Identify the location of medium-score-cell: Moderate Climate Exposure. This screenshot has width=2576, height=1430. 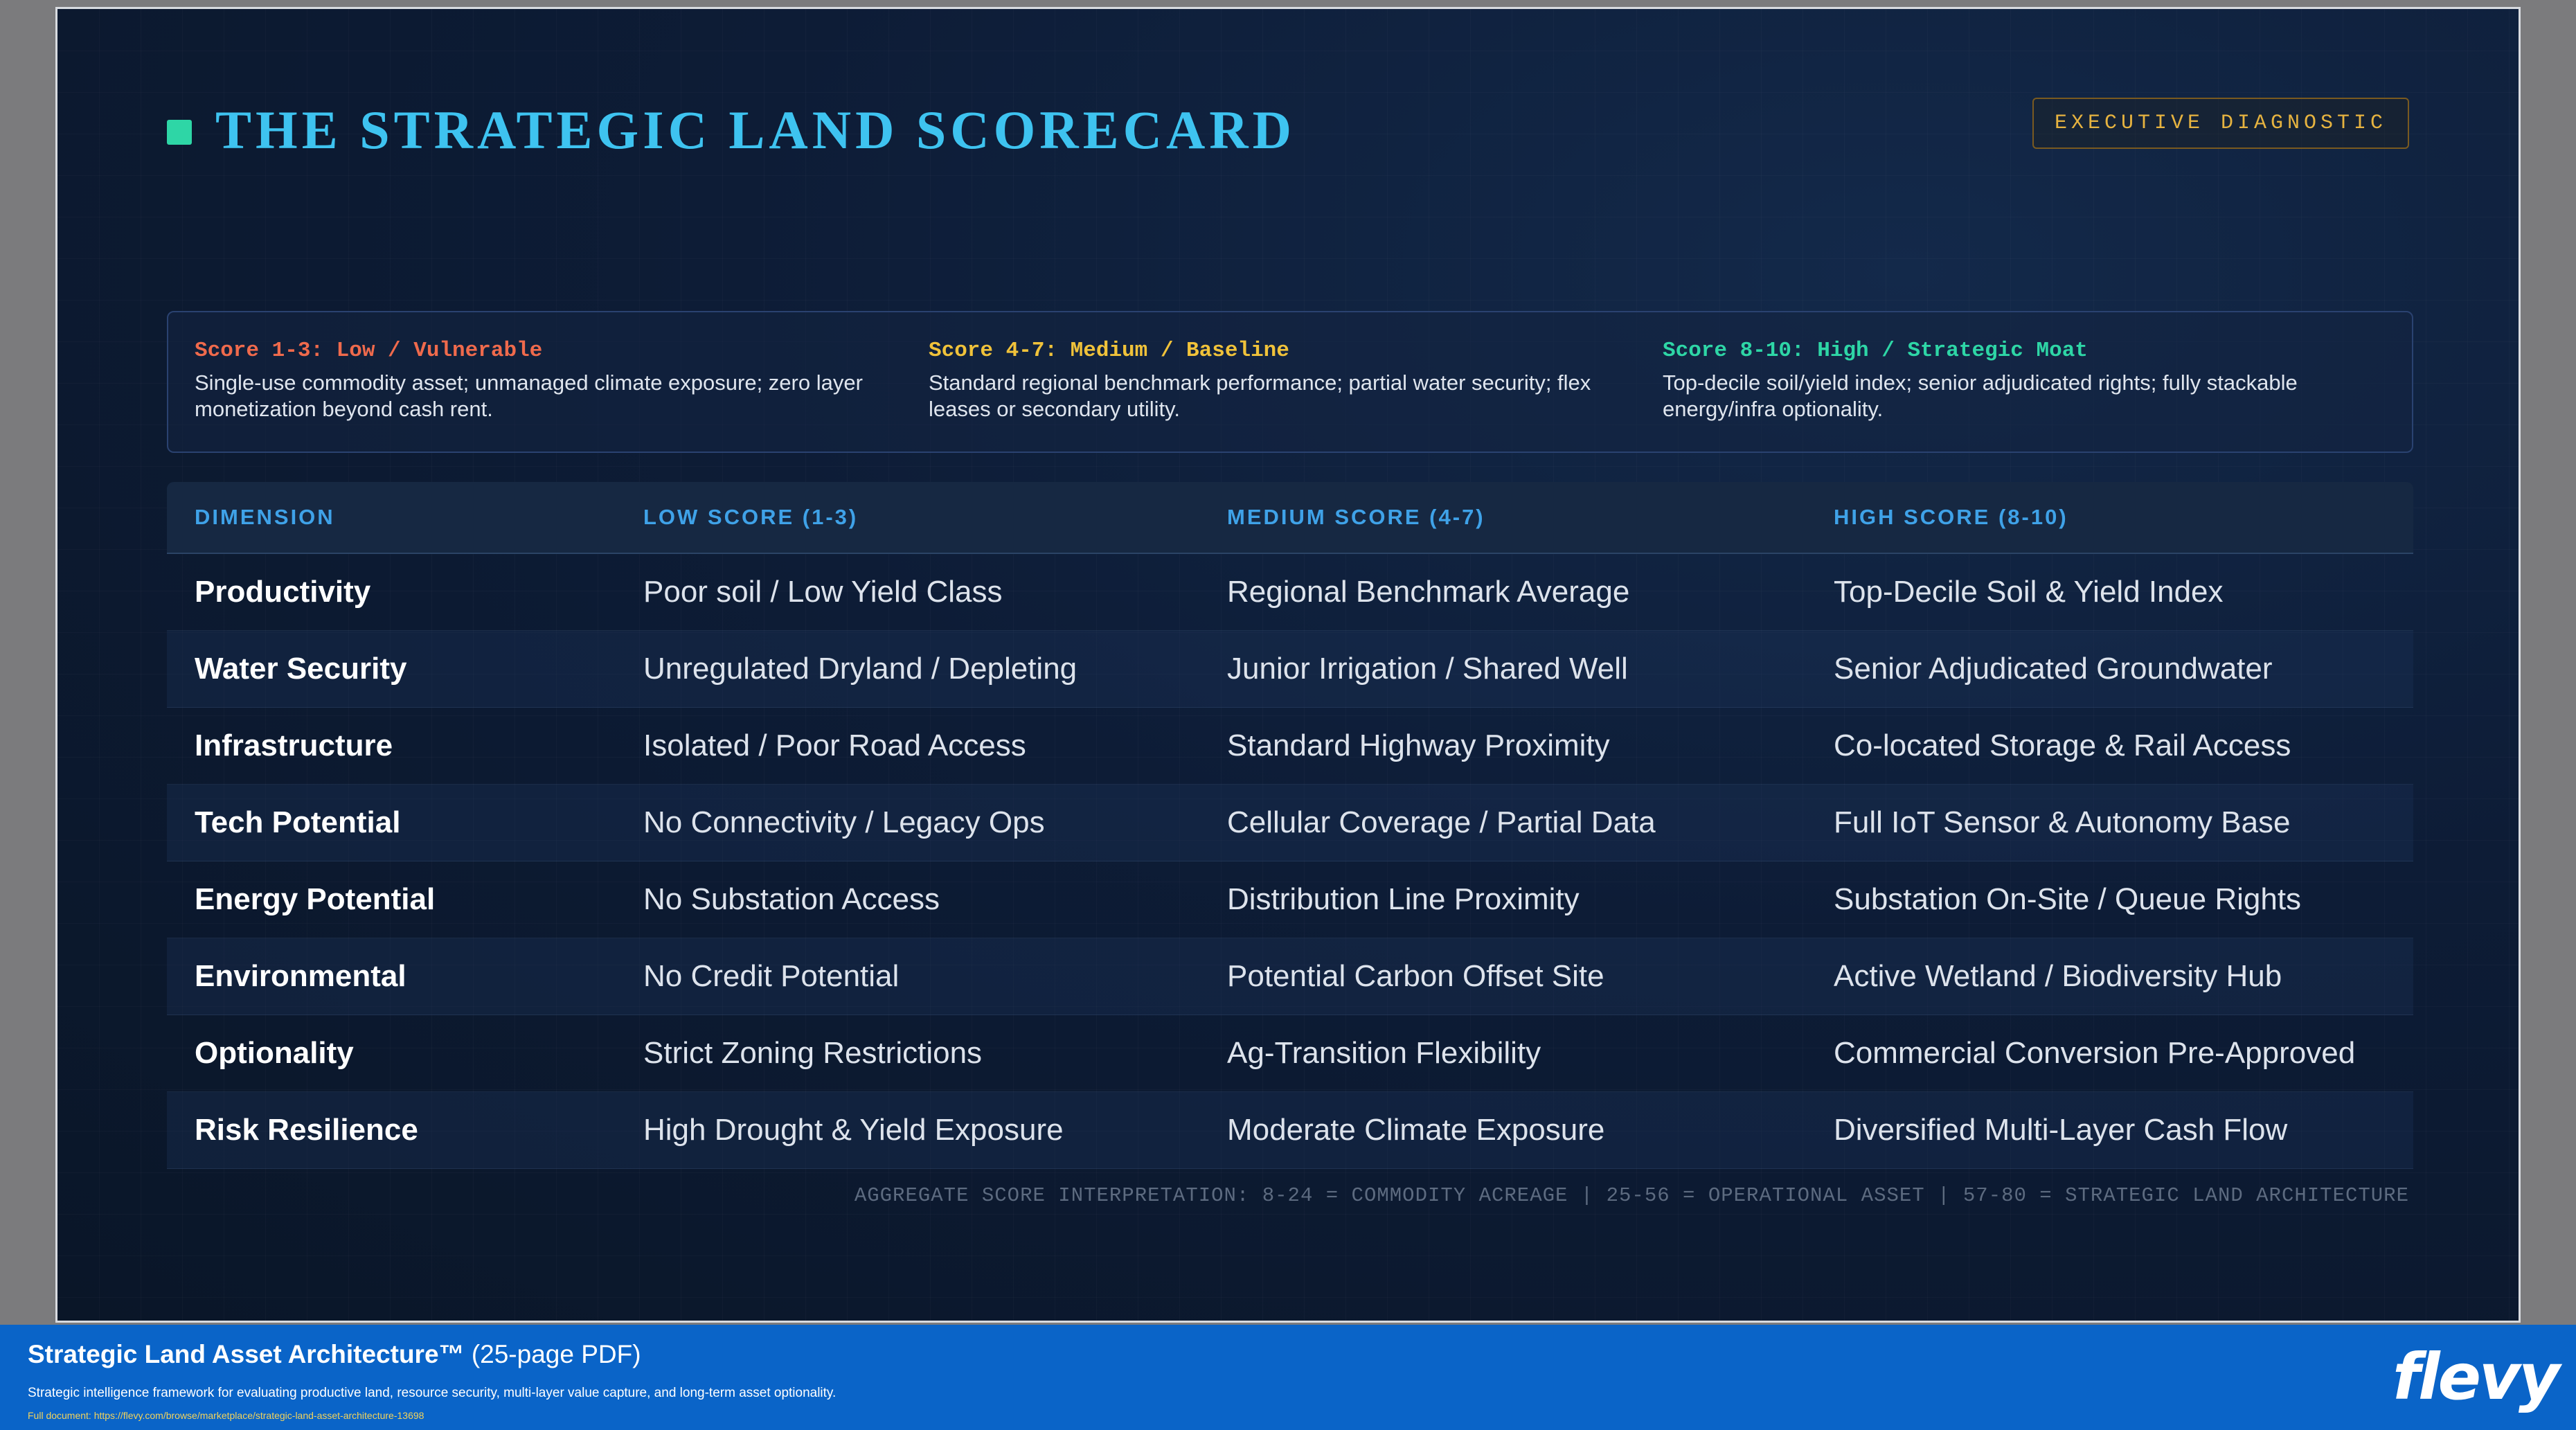
(1416, 1130).